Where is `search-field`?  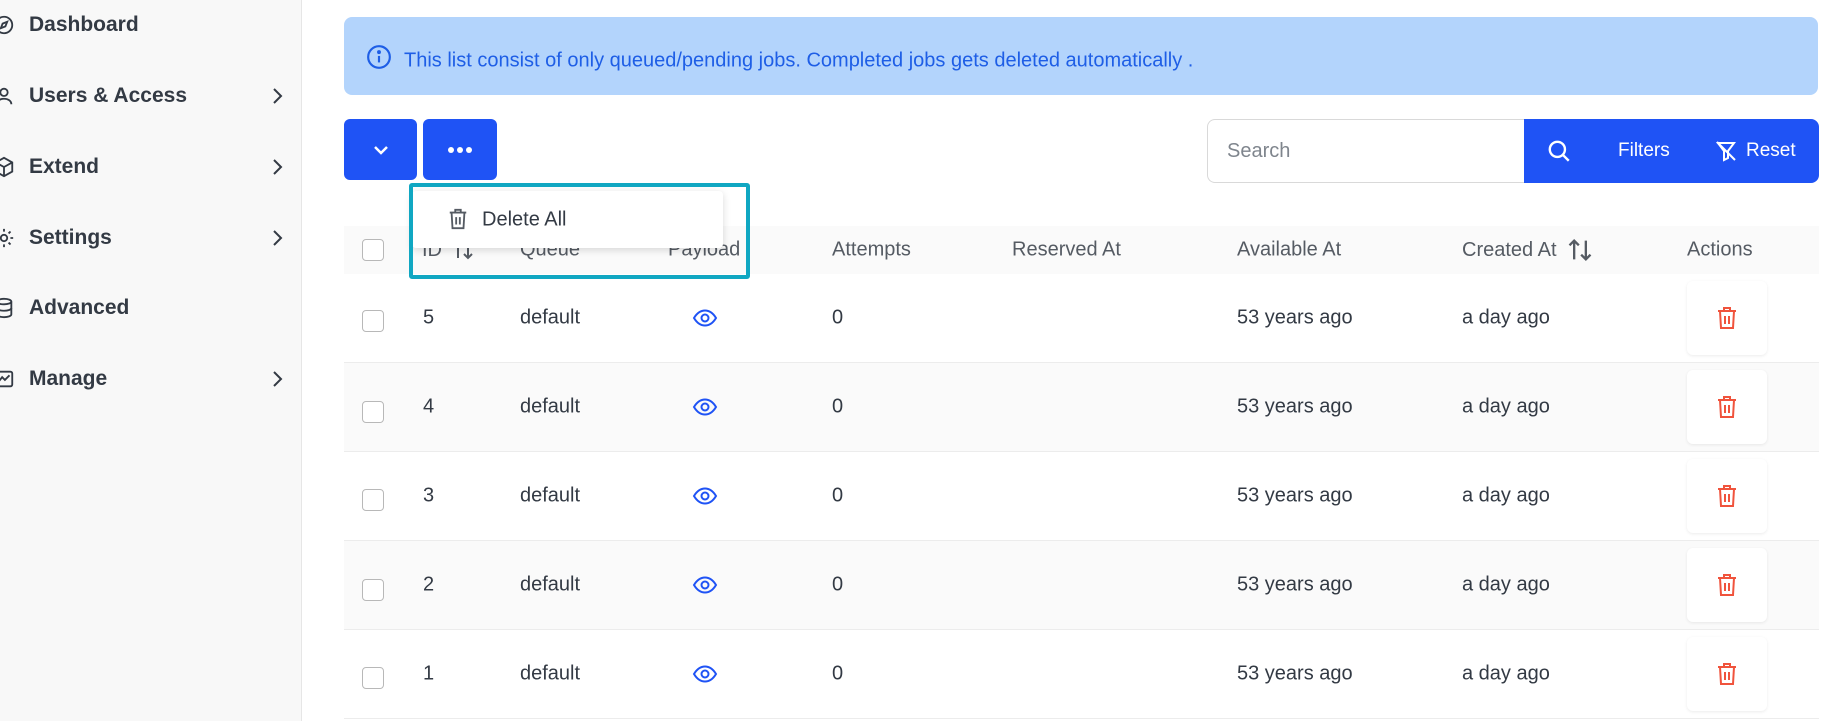
search-field is located at coordinates (1366, 151).